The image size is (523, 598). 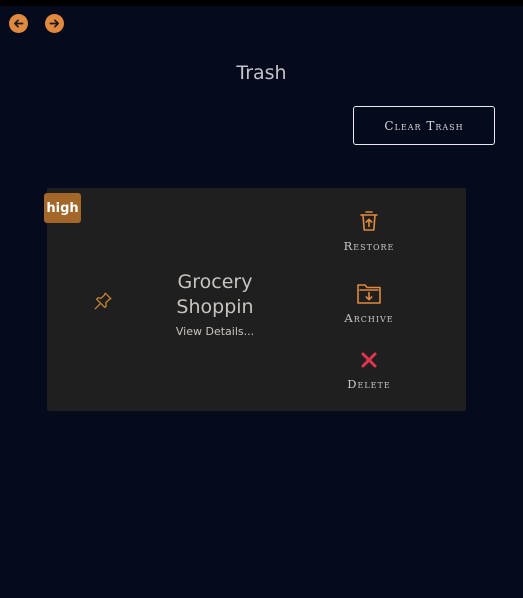 I want to click on priority-badge: high, so click(x=62, y=208).